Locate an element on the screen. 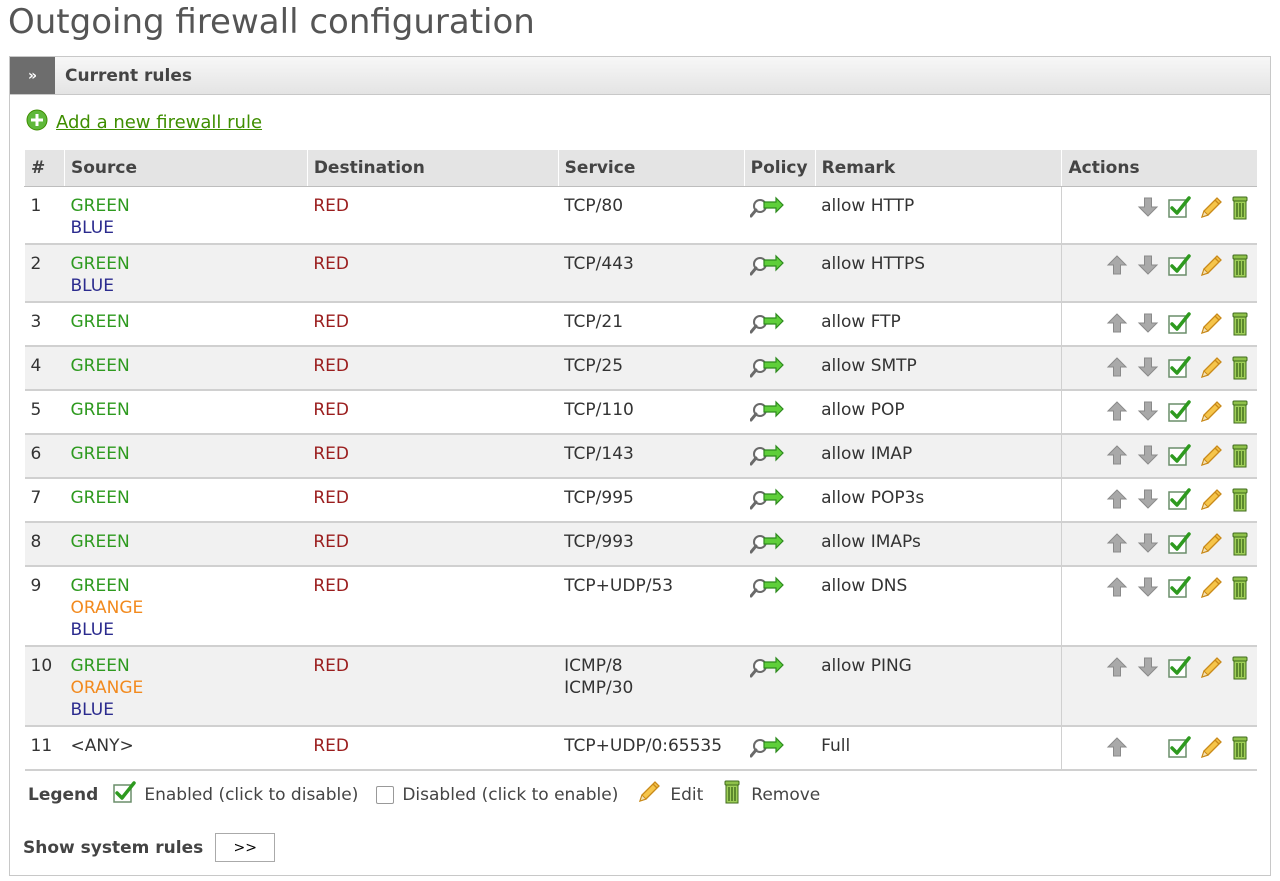 The width and height of the screenshot is (1280, 881). rule-number: 1 is located at coordinates (44, 215).